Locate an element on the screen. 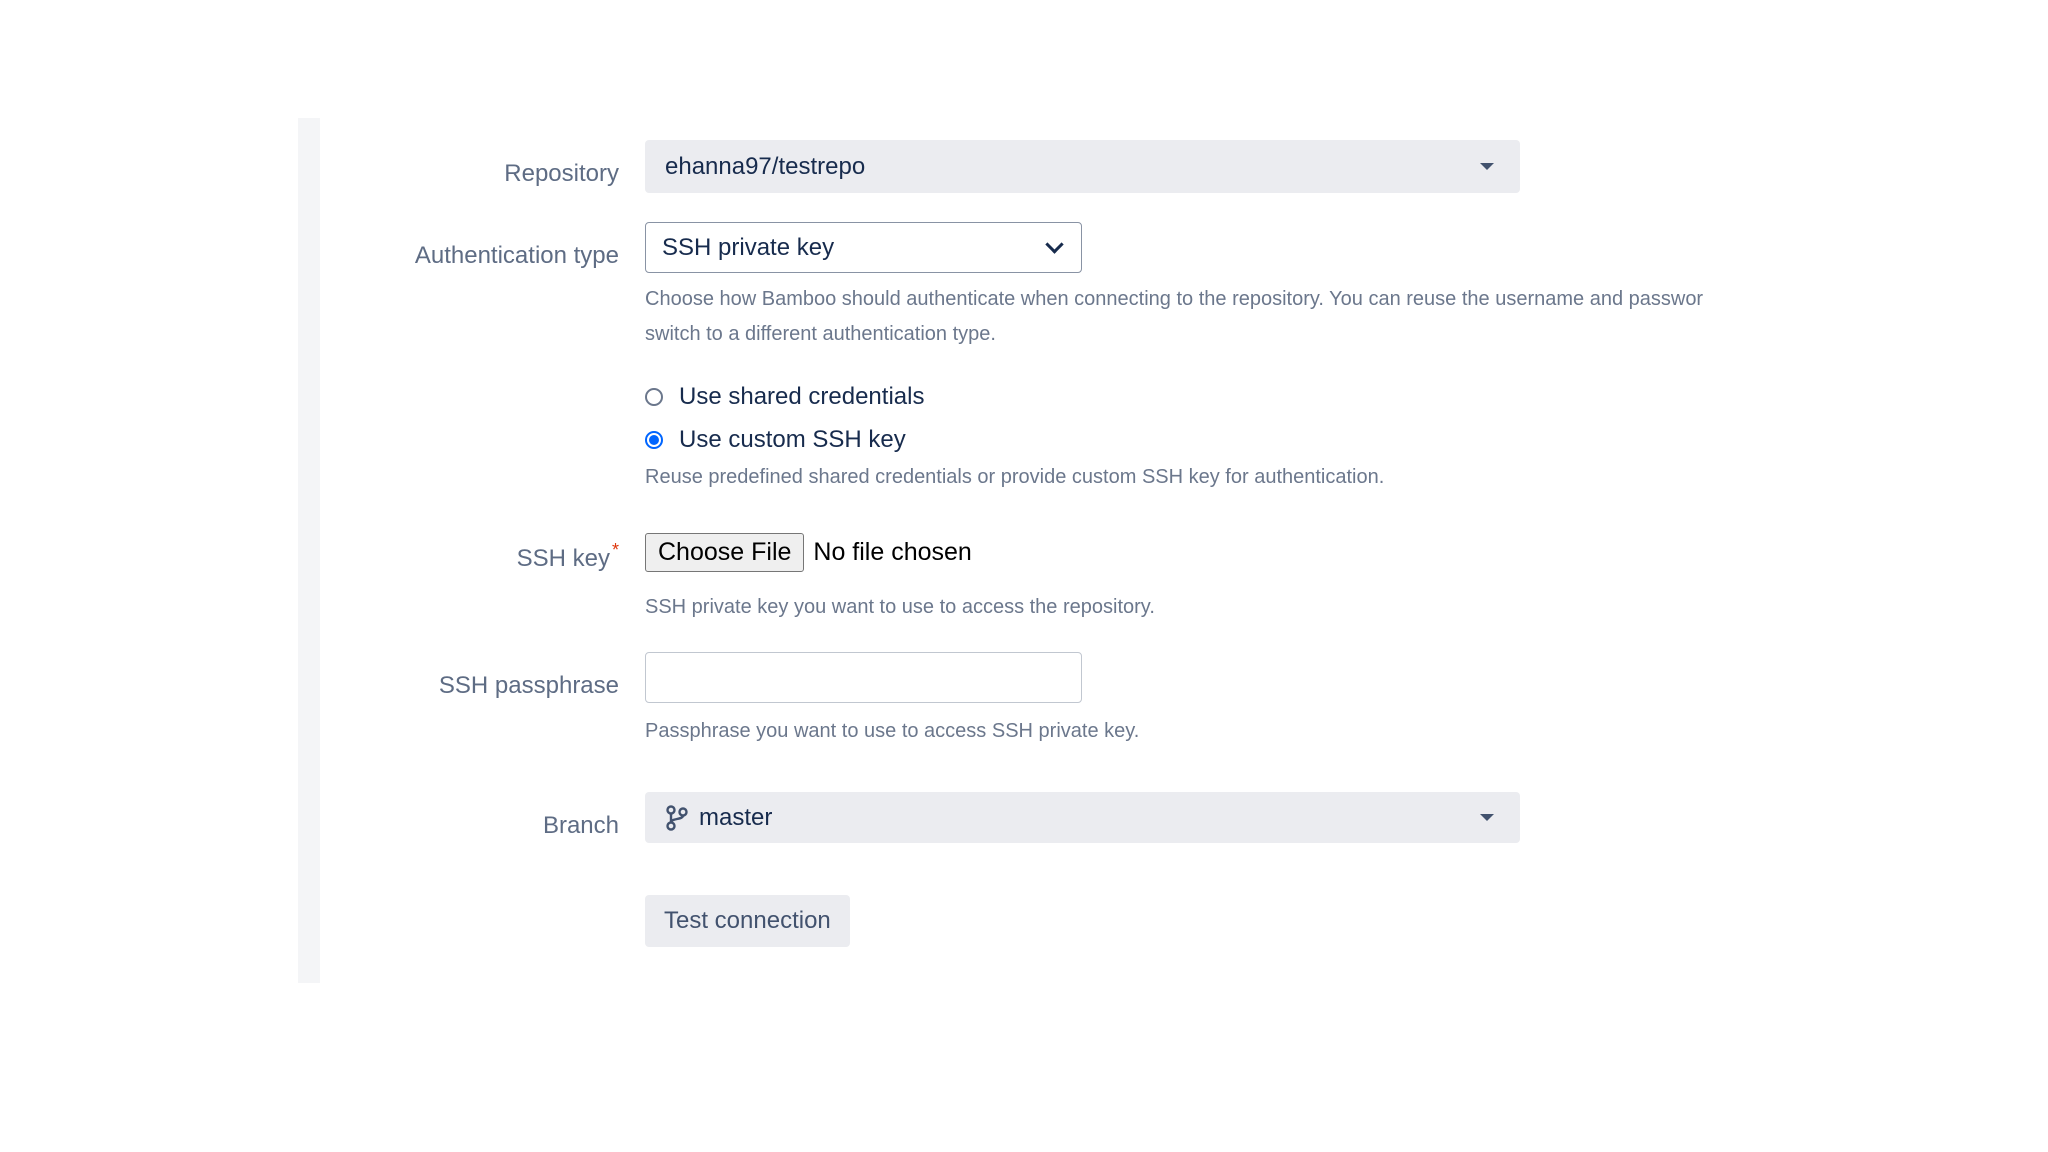  ssh-key-label-text: SSH key is located at coordinates (563, 558).